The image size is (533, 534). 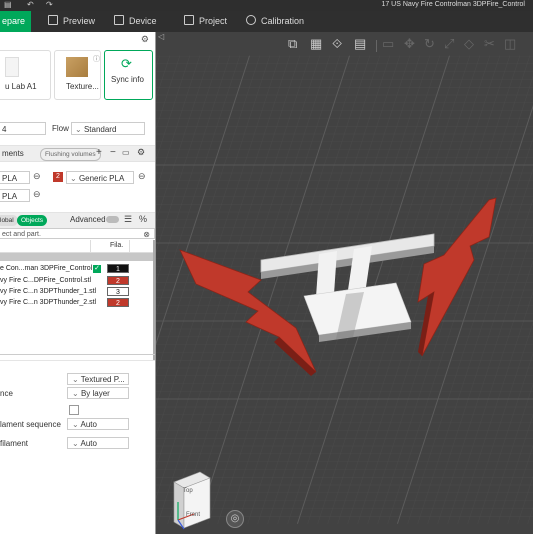 What do you see at coordinates (510, 44) in the screenshot?
I see `mesh-boolean-icon: ◫` at bounding box center [510, 44].